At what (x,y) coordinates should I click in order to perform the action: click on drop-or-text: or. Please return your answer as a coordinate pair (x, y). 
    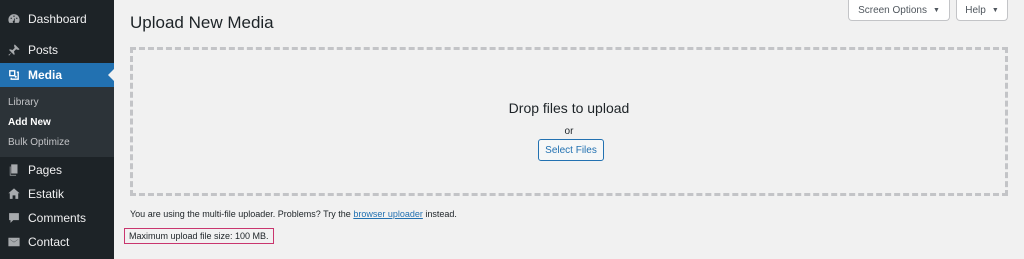
    Looking at the image, I should click on (569, 131).